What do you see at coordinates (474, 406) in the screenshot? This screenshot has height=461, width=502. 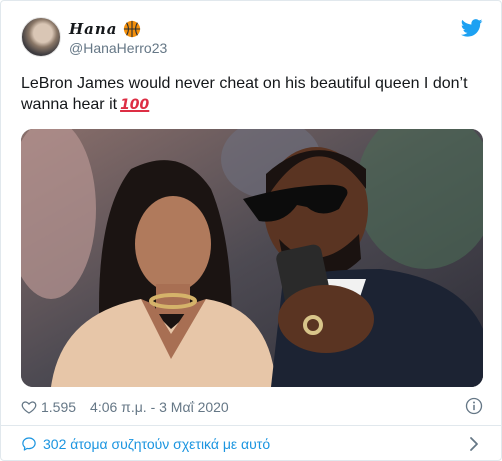 I see `info-icon` at bounding box center [474, 406].